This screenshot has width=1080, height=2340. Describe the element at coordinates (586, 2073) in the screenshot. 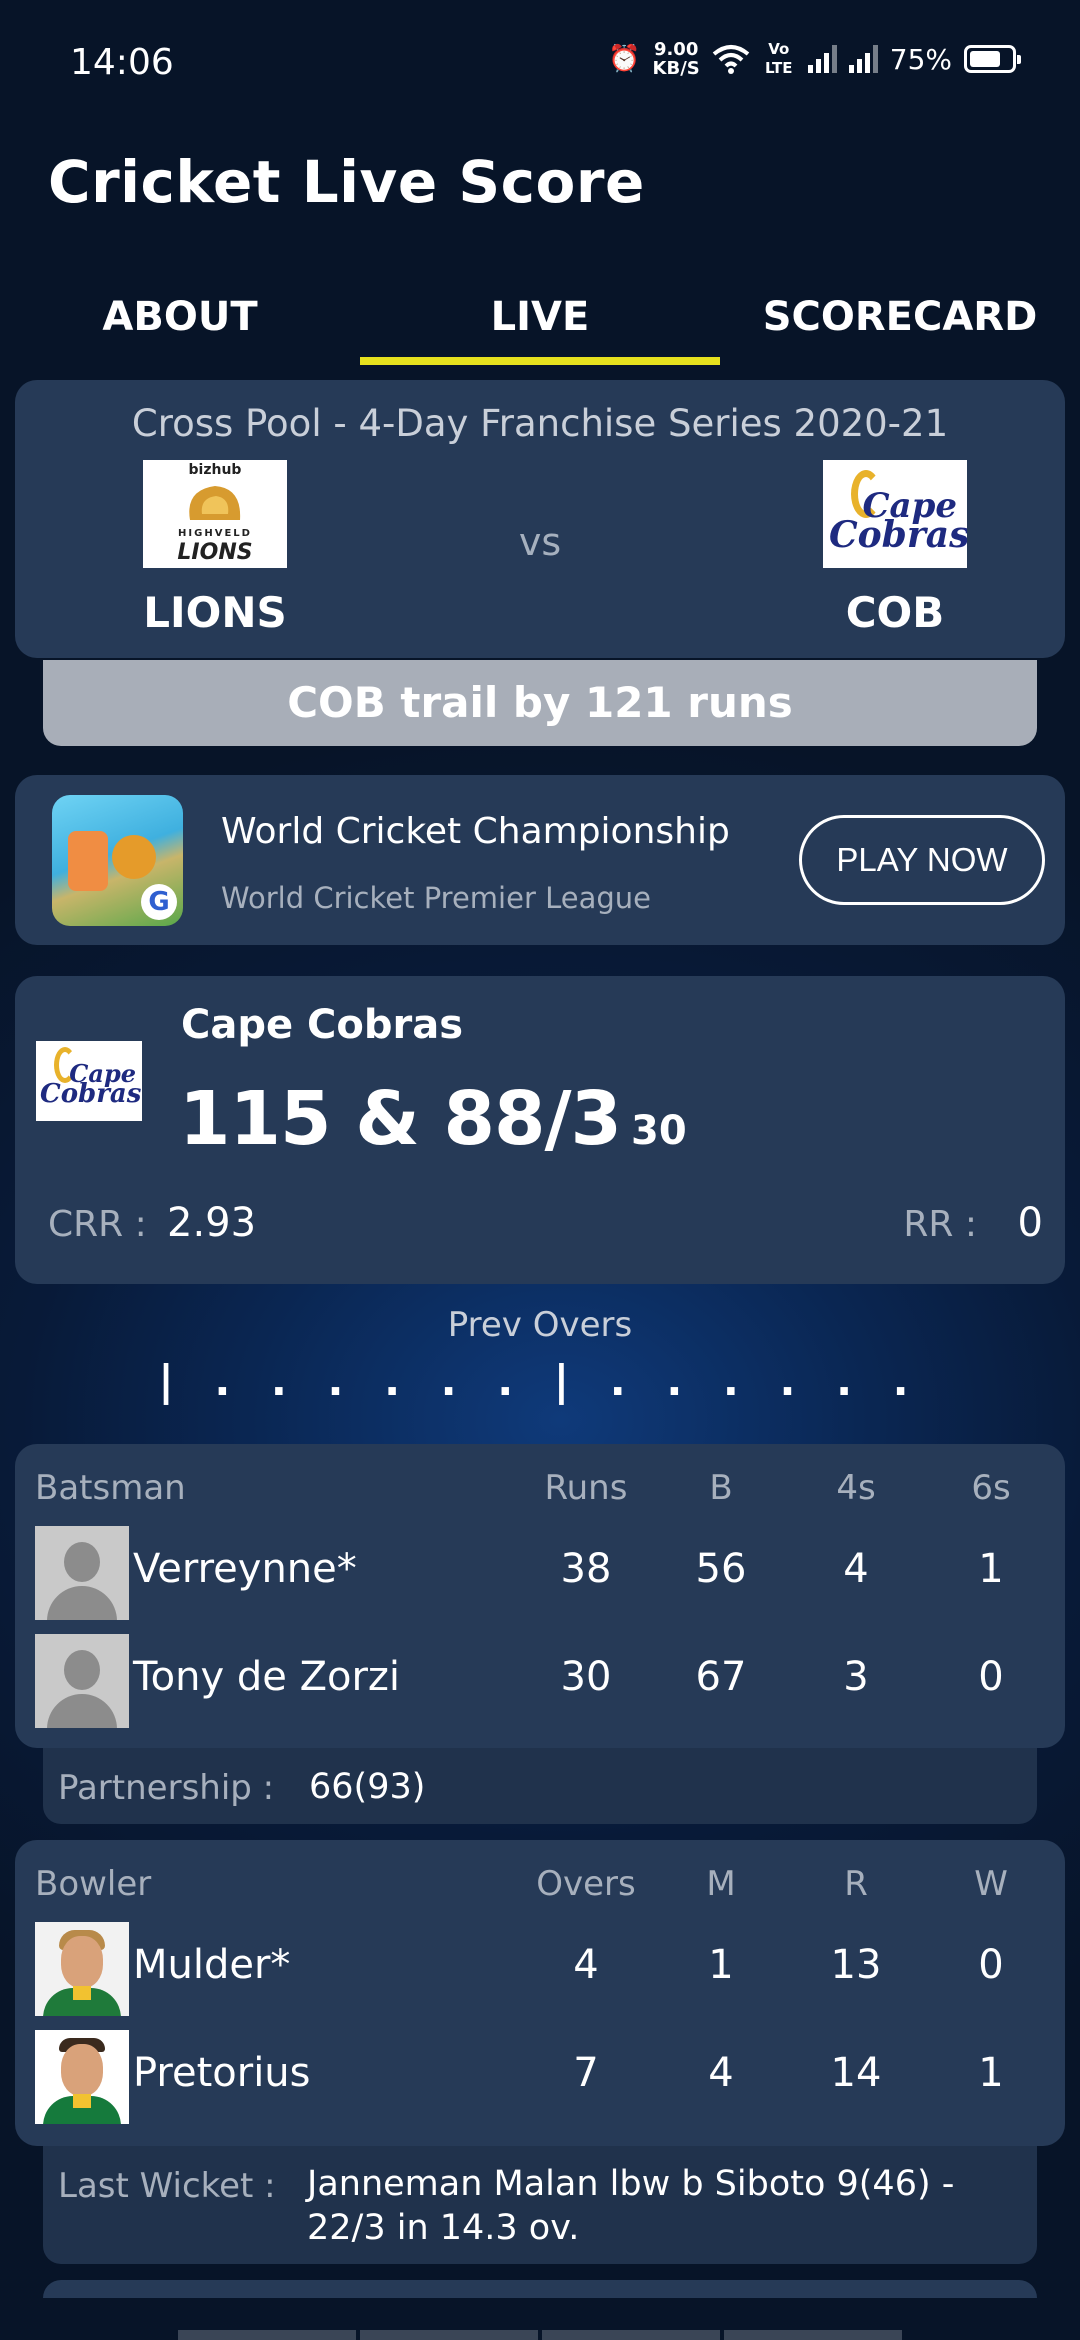

I see `bowler-overs: 7` at that location.